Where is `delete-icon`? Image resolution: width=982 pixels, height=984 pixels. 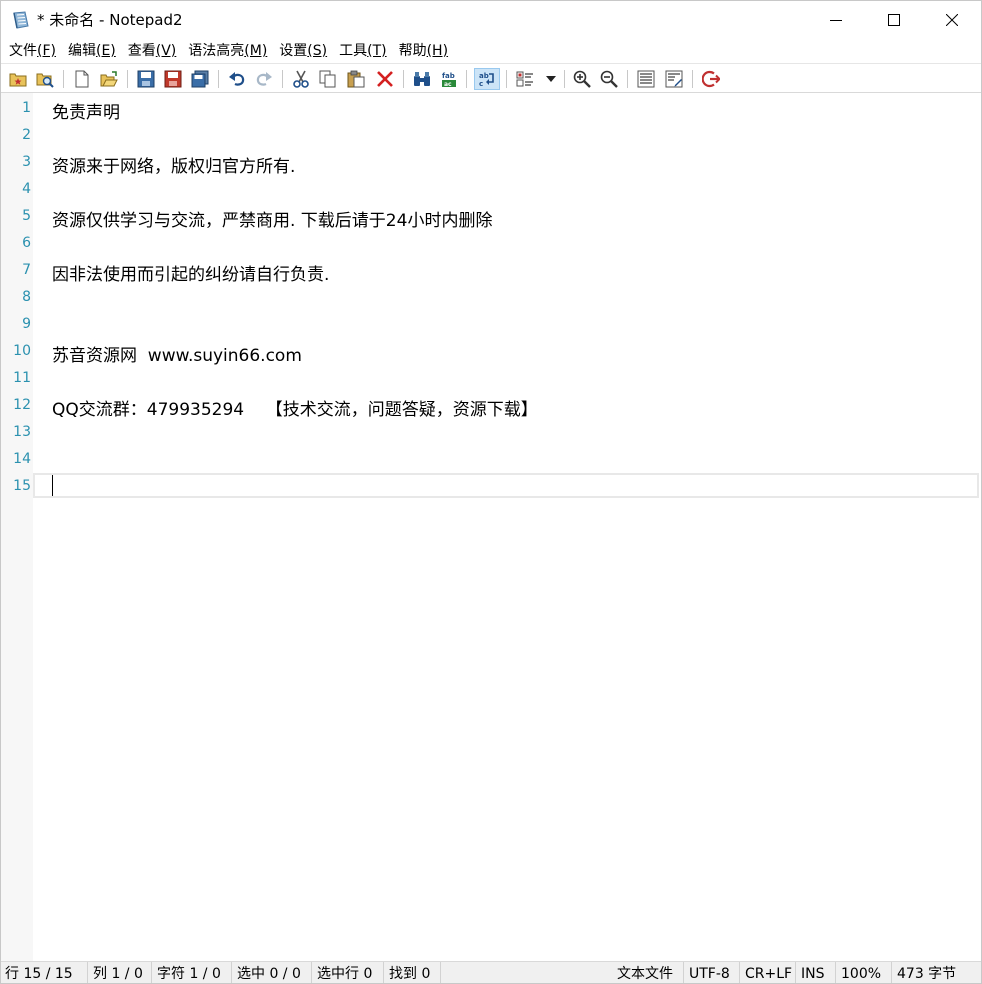 delete-icon is located at coordinates (385, 79).